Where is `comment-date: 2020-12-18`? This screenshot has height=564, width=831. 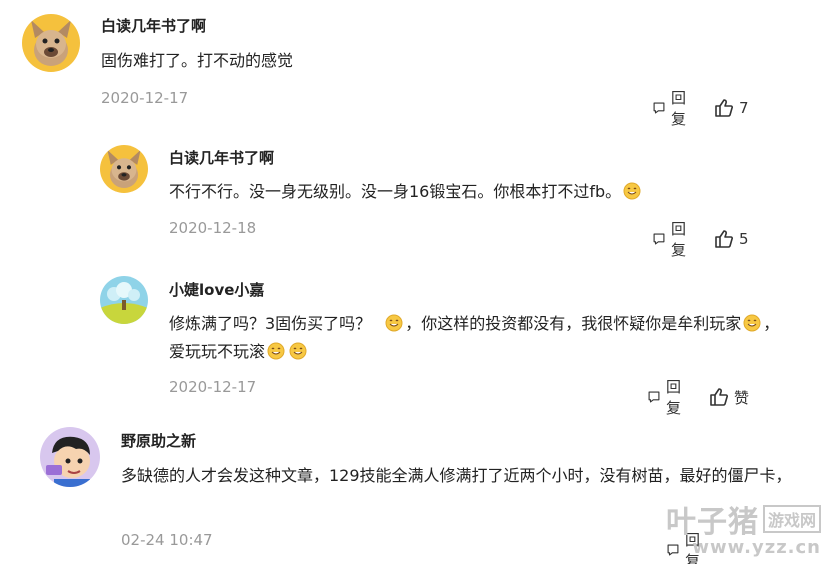
comment-date: 2020-12-18 is located at coordinates (213, 228).